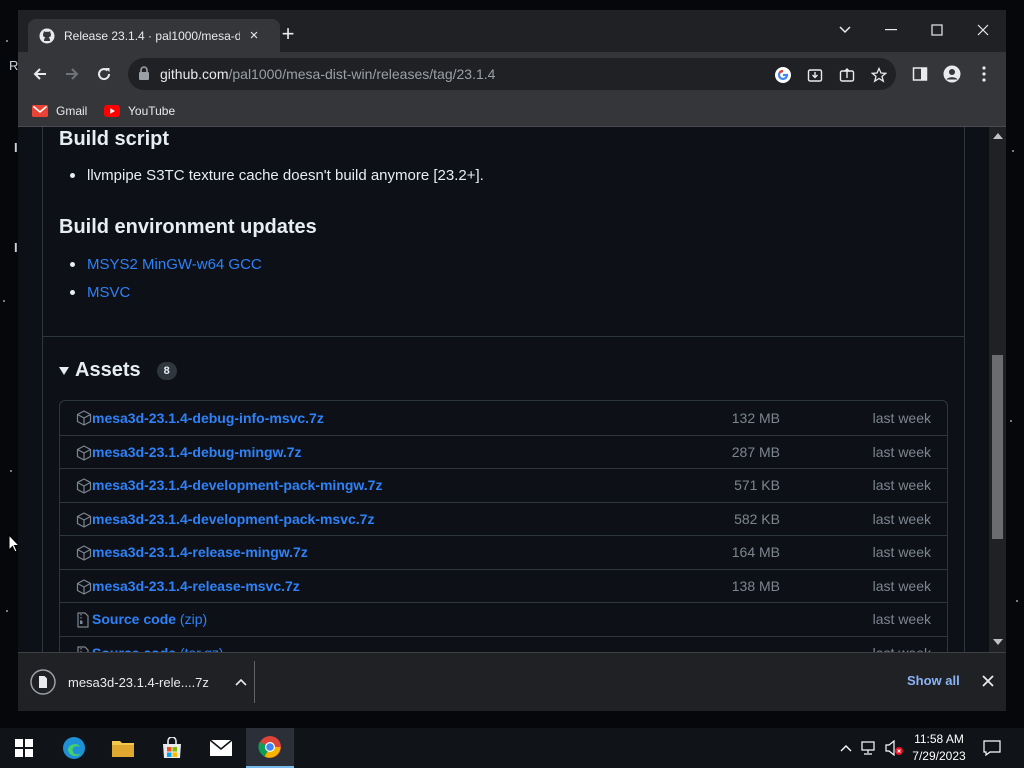  I want to click on page-scrollbar, so click(997, 389).